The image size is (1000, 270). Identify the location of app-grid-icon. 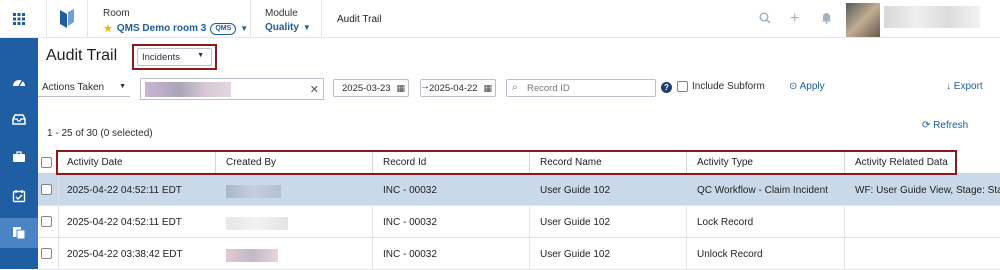
(19, 19).